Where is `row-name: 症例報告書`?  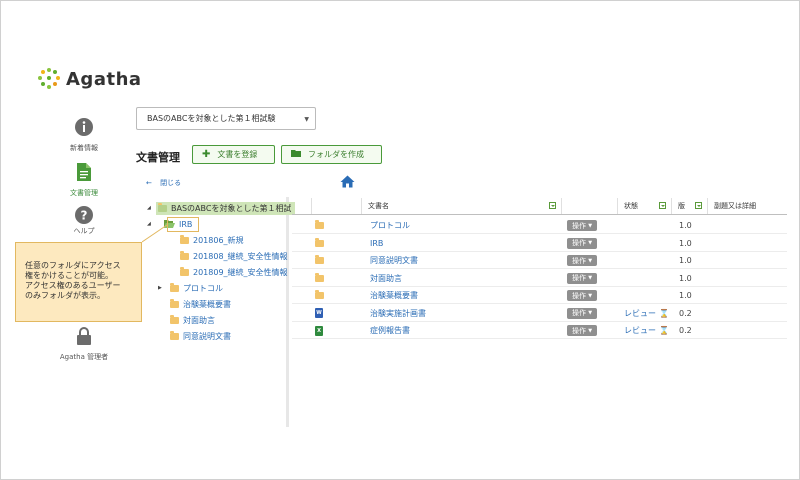 row-name: 症例報告書 is located at coordinates (390, 330).